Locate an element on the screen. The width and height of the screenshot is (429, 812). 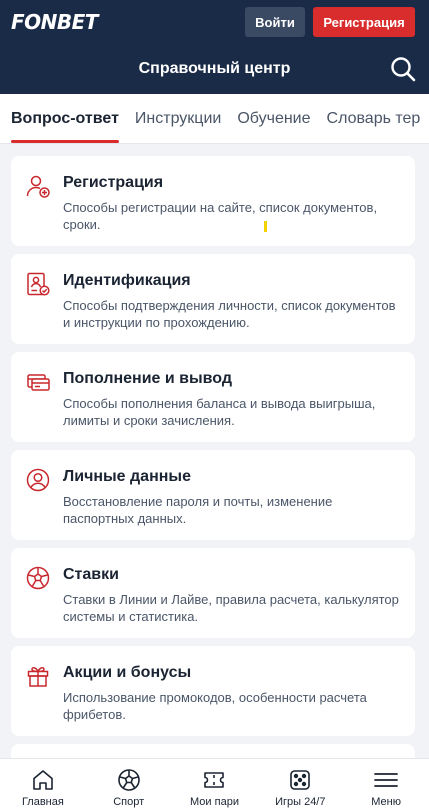
top-actions: Войти Регистрация is located at coordinates (330, 22).